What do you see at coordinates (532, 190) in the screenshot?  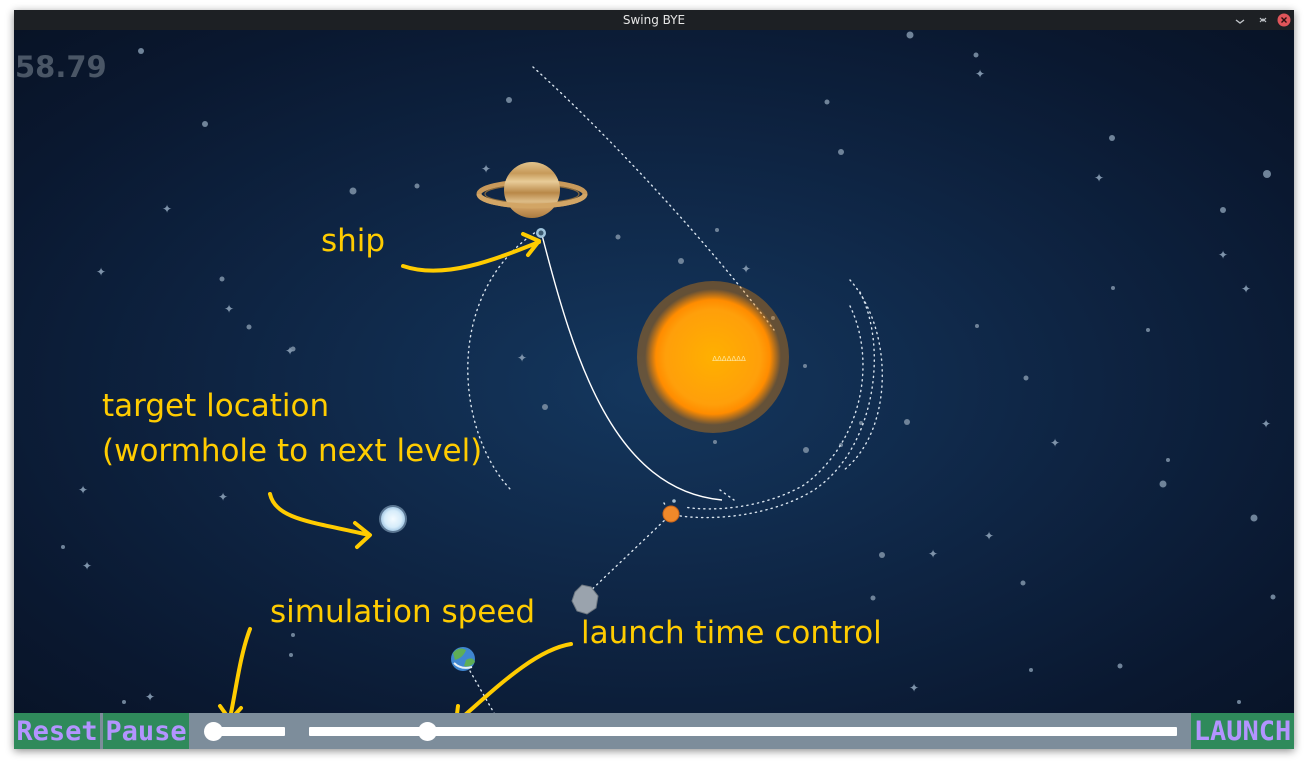 I see `ringed-planet` at bounding box center [532, 190].